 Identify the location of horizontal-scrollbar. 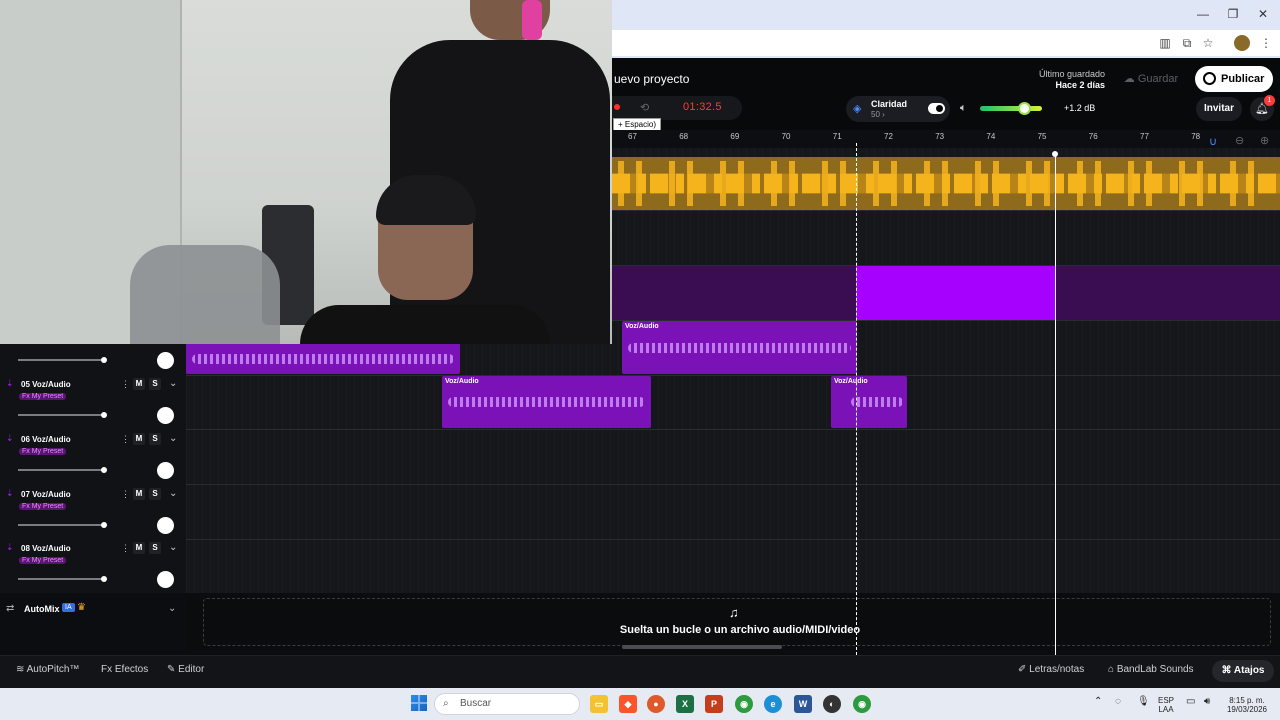
(702, 647).